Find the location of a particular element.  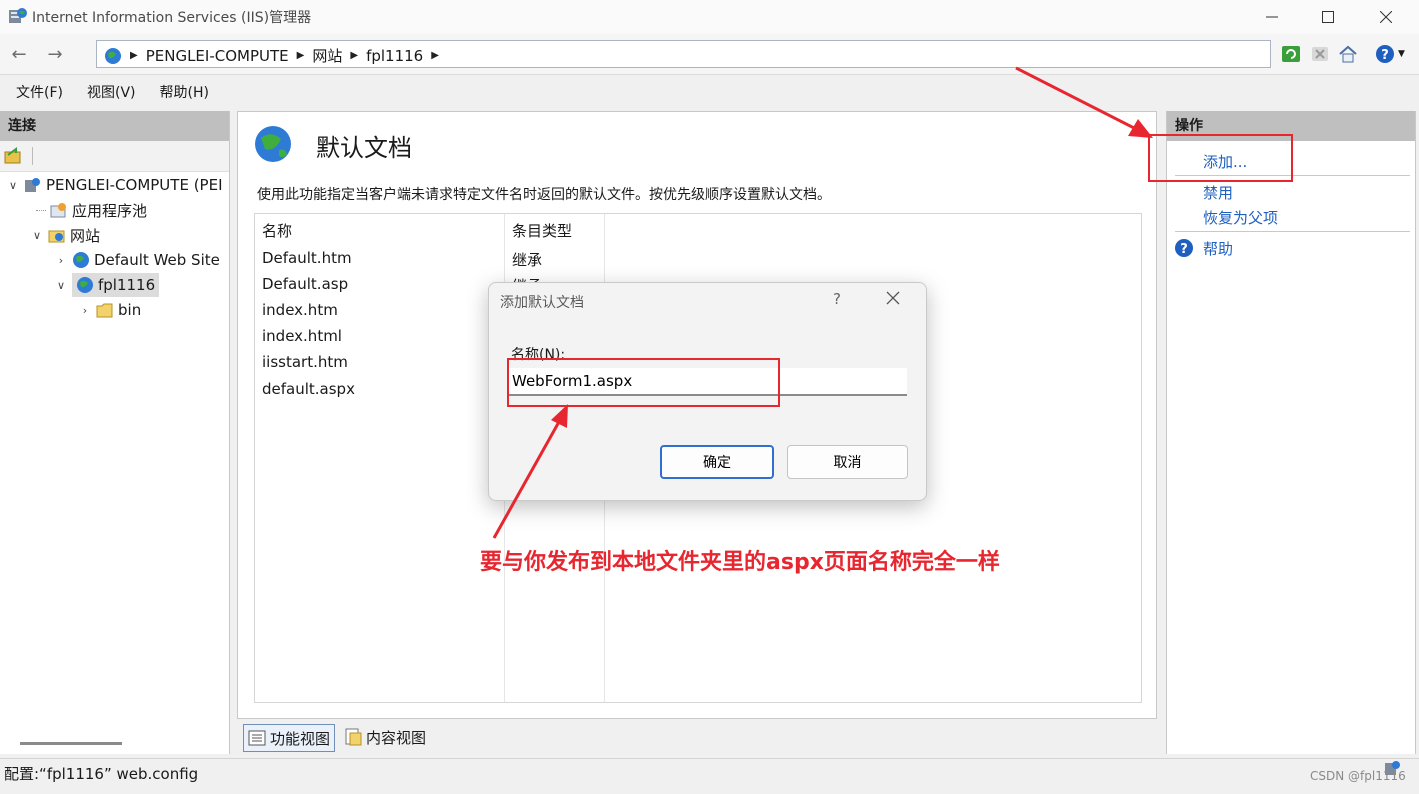

action-help: 帮助 is located at coordinates (1218, 248).